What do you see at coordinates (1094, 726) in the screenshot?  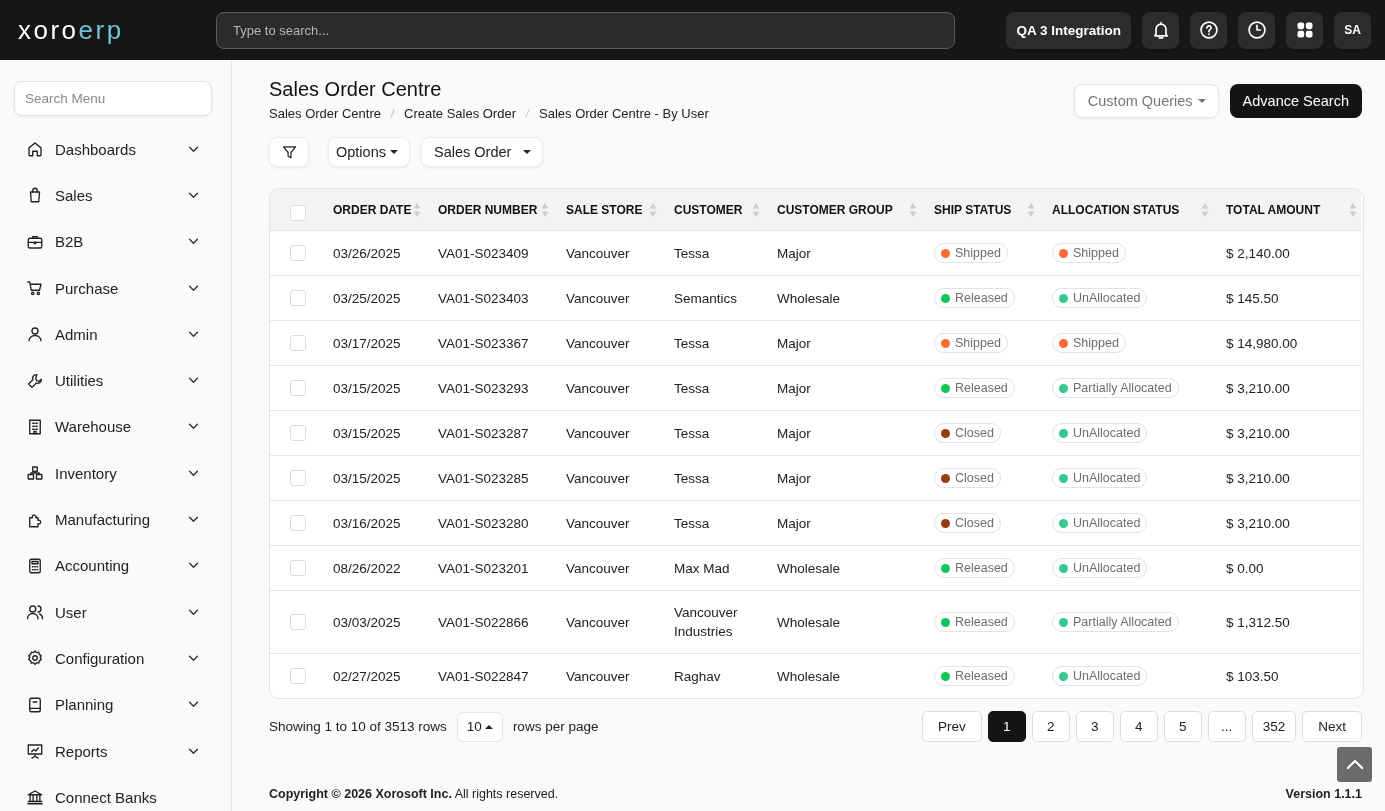 I see `page-button: 3` at bounding box center [1094, 726].